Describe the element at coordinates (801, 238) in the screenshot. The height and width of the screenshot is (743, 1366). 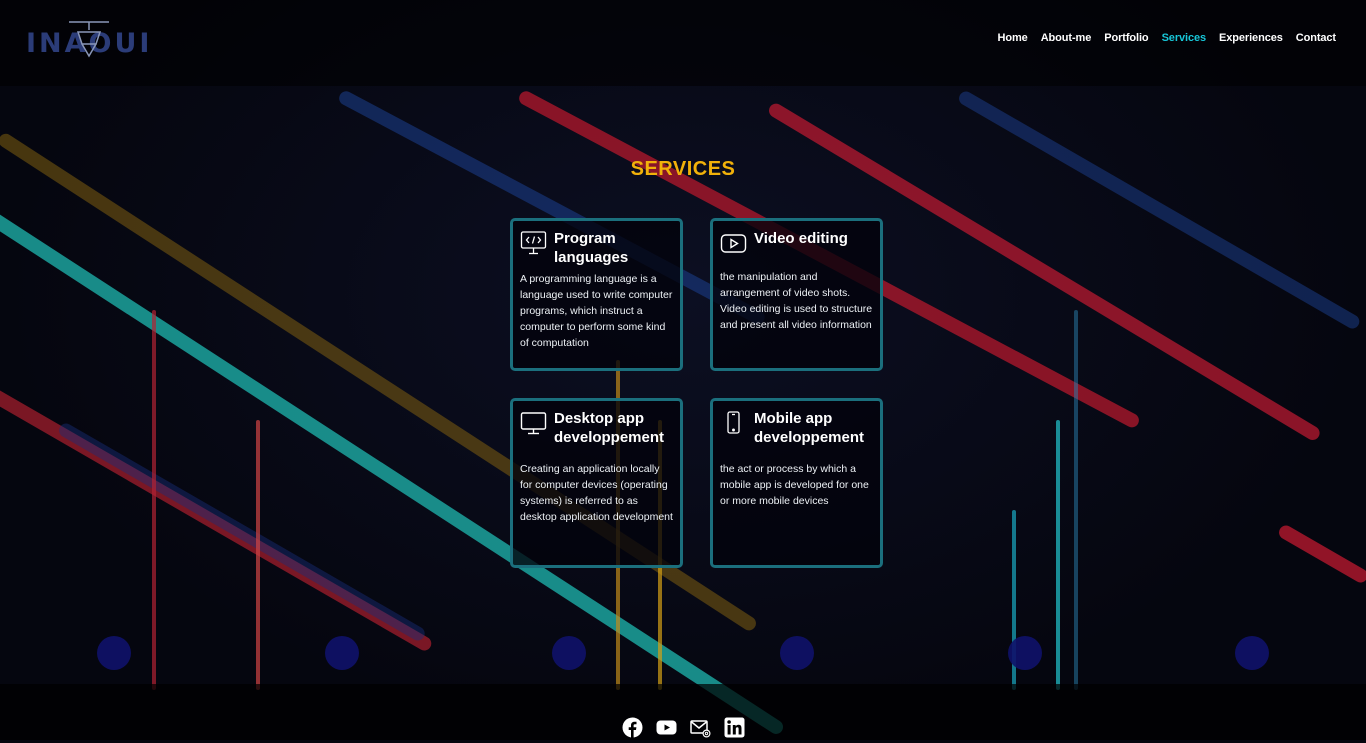
I see `card-title: Video editing` at that location.